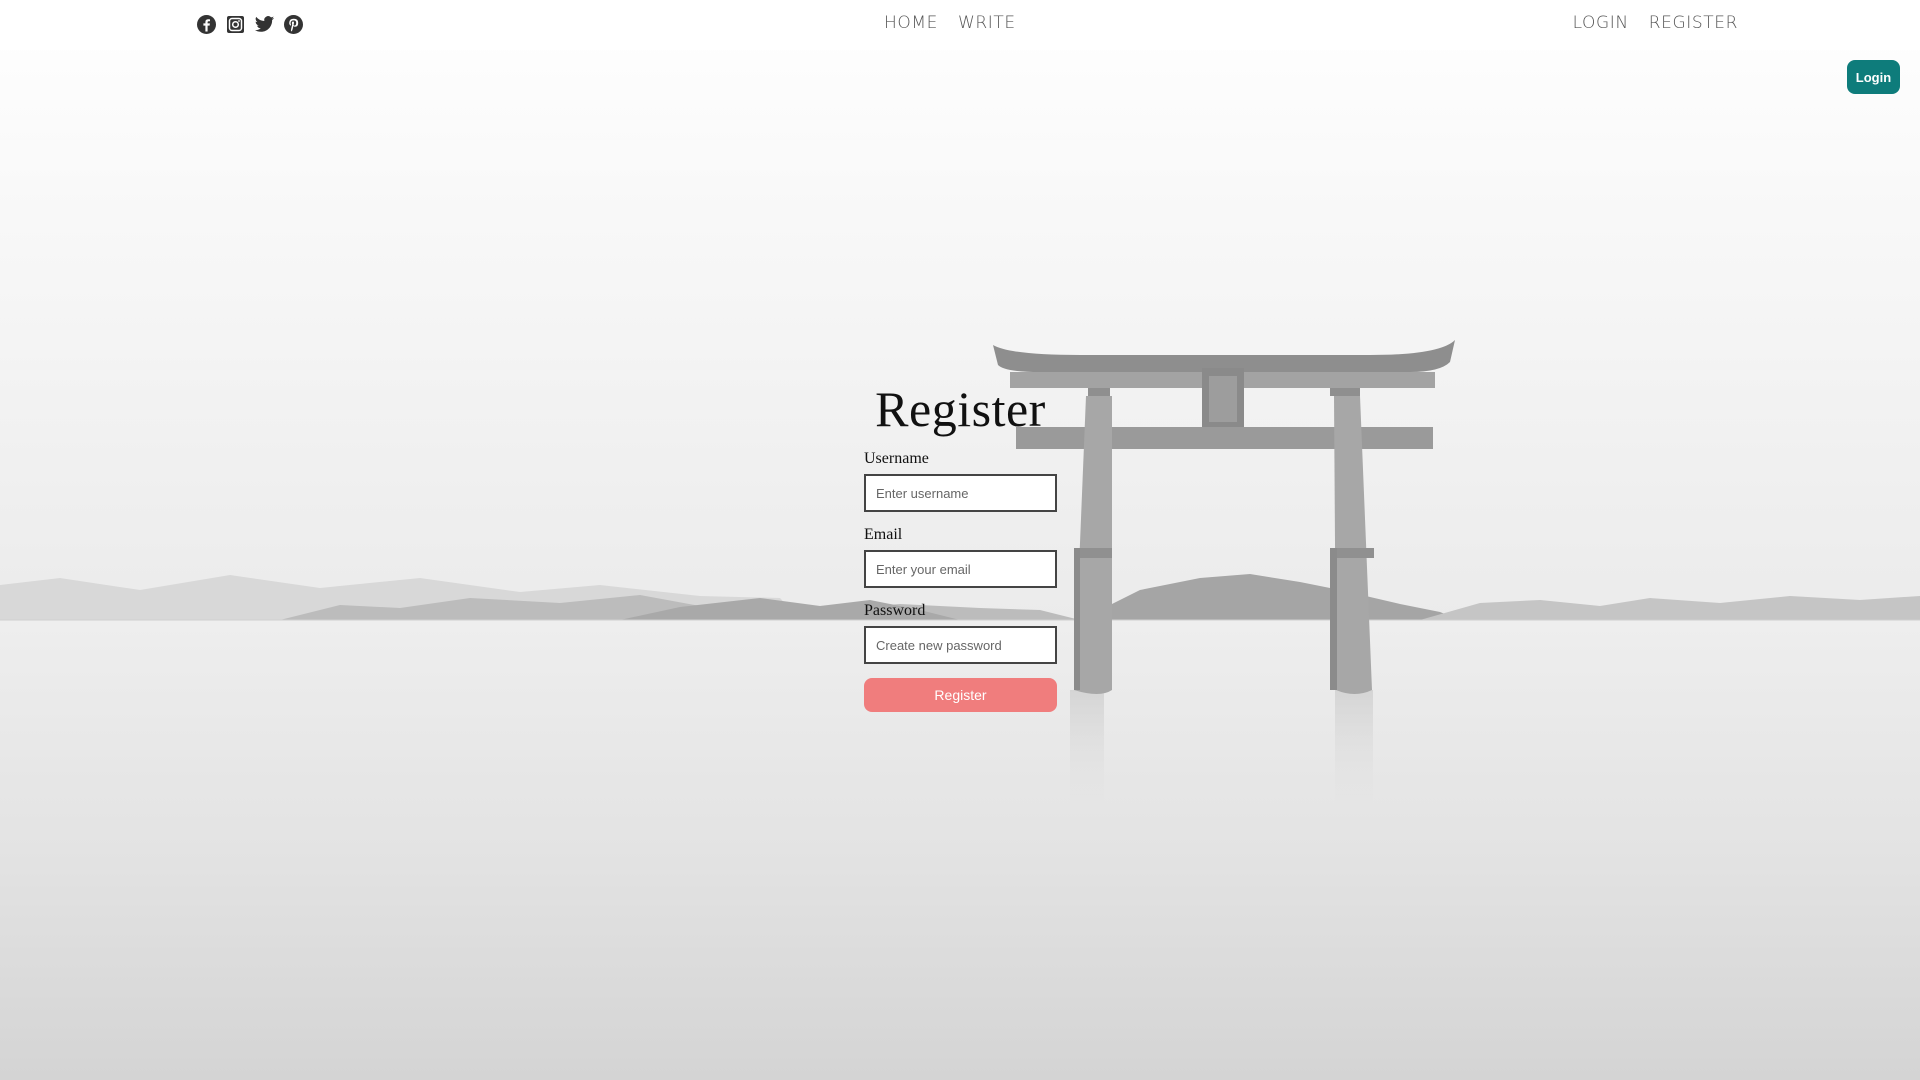 The image size is (1920, 1080). Describe the element at coordinates (960, 645) in the screenshot. I see `password-input` at that location.